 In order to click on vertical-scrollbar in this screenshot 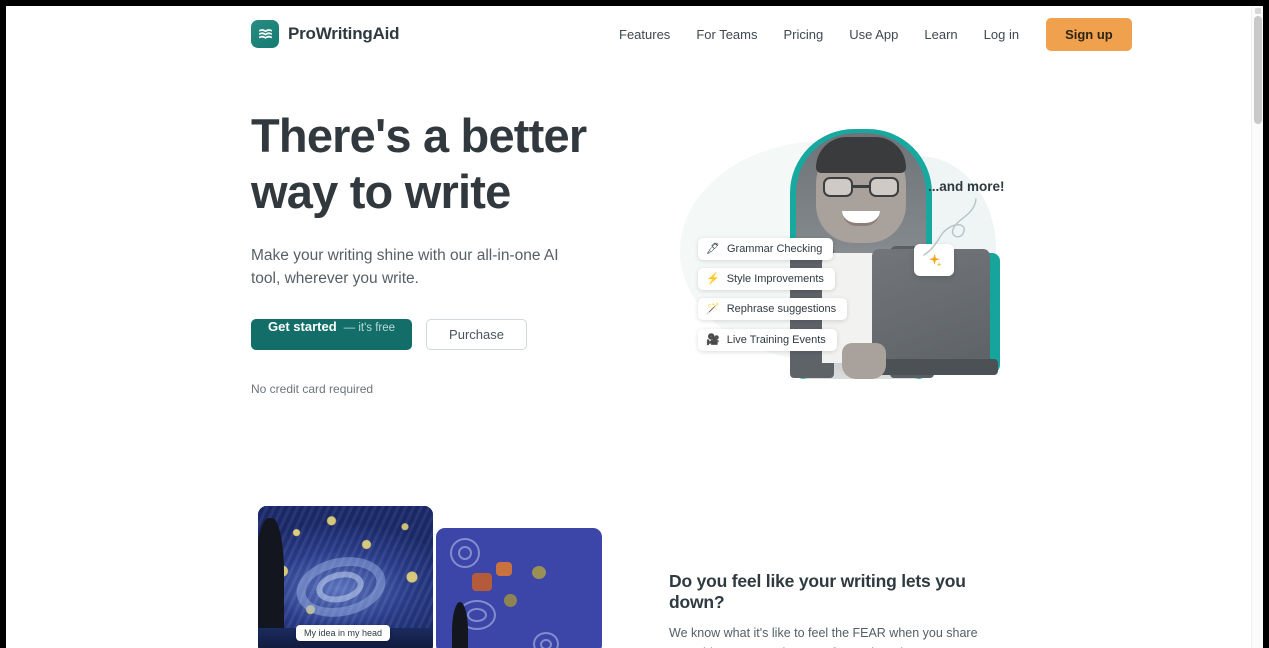, I will do `click(1257, 327)`.